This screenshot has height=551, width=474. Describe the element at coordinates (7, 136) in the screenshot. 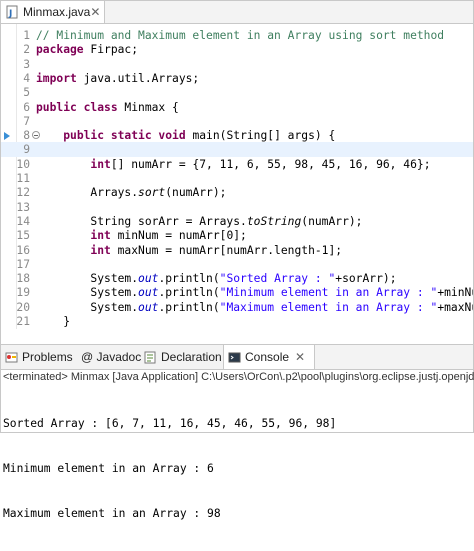

I see `breakpoint-marker-icon` at that location.